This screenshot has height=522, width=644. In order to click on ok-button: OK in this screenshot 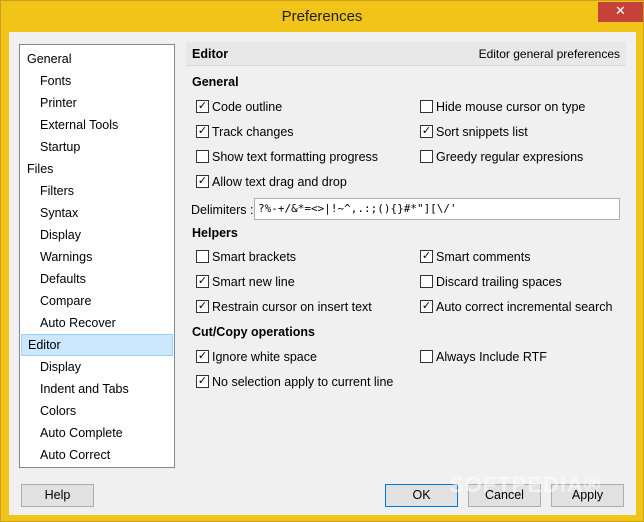, I will do `click(421, 495)`.